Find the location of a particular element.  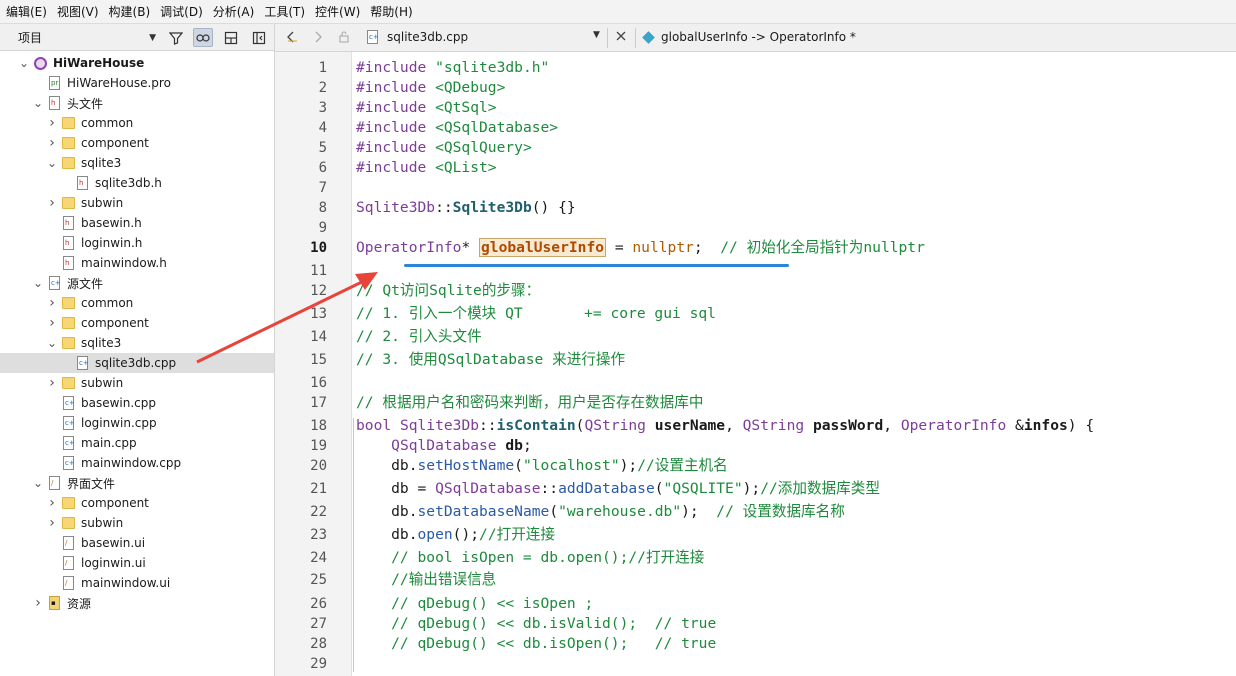

cpp-file-icon: c+ is located at coordinates (68, 463).